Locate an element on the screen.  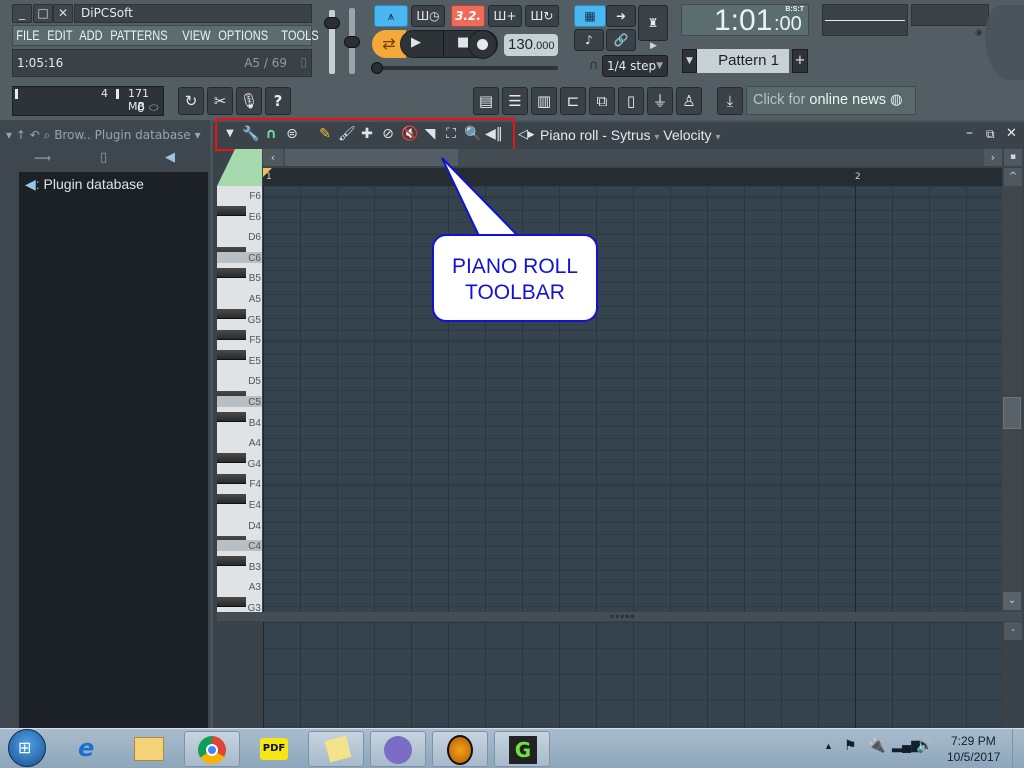
chevron-down-icon: ▾ is located at coordinates (198, 135).